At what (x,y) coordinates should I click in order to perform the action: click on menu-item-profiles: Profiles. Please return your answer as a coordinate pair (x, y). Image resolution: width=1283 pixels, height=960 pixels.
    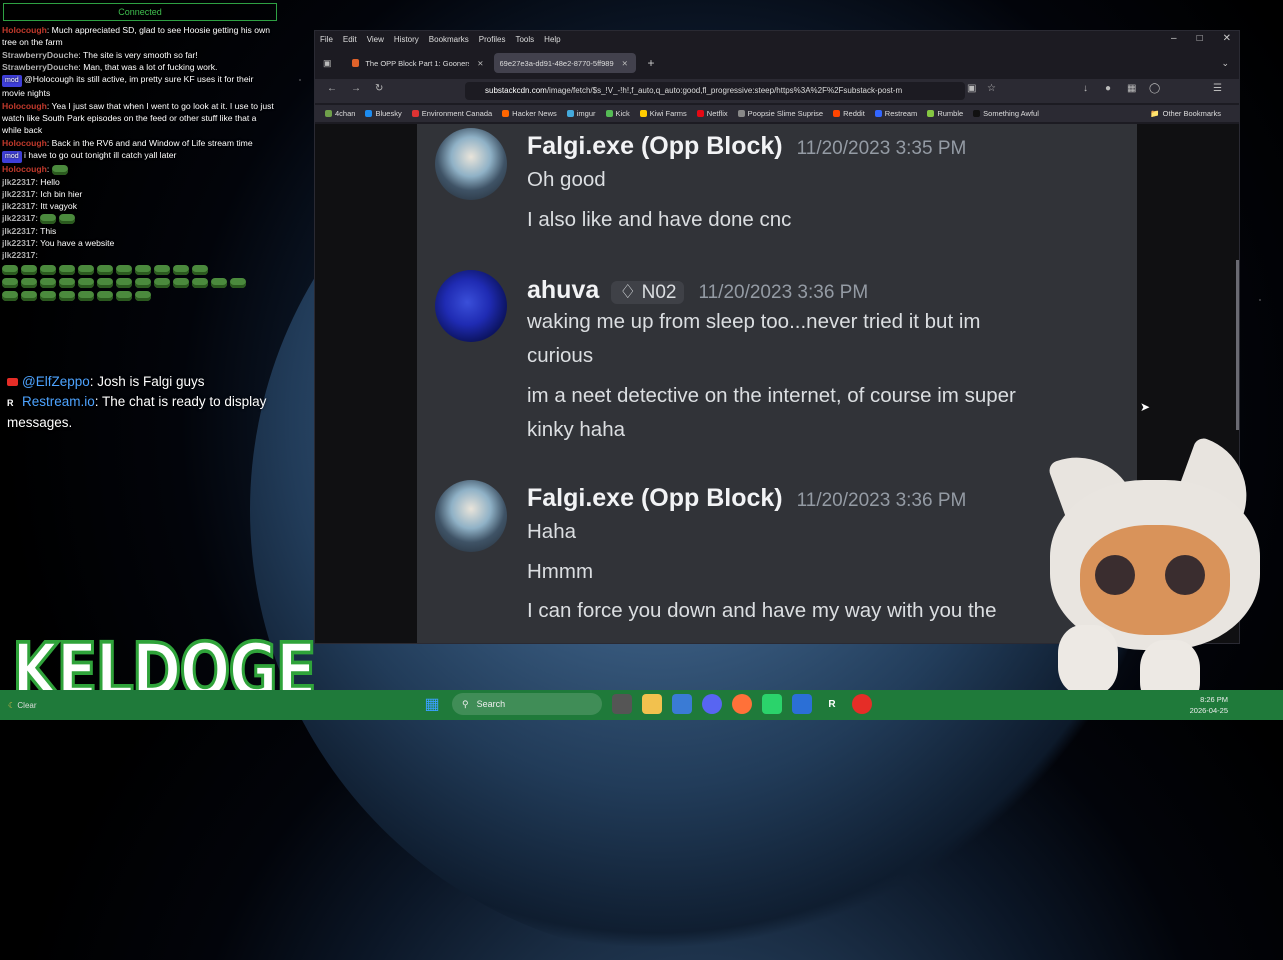
    Looking at the image, I should click on (492, 39).